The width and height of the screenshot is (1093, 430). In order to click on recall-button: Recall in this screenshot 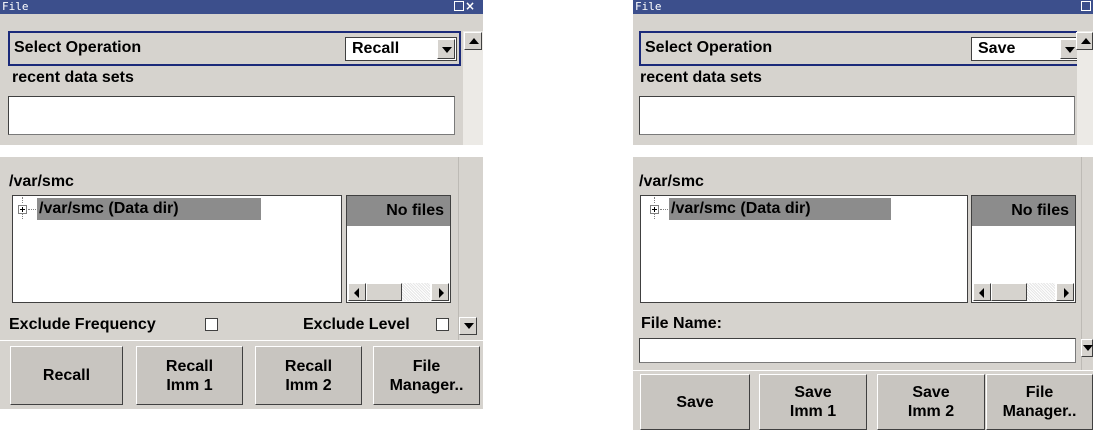, I will do `click(66, 375)`.